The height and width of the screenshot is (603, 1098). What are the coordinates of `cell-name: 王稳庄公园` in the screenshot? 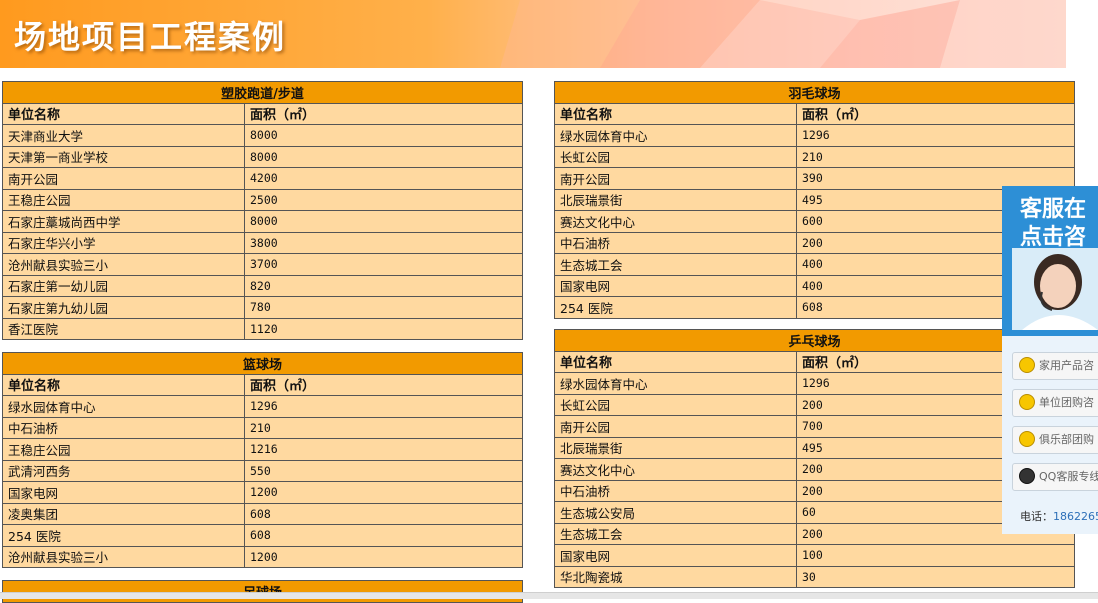 It's located at (123, 199).